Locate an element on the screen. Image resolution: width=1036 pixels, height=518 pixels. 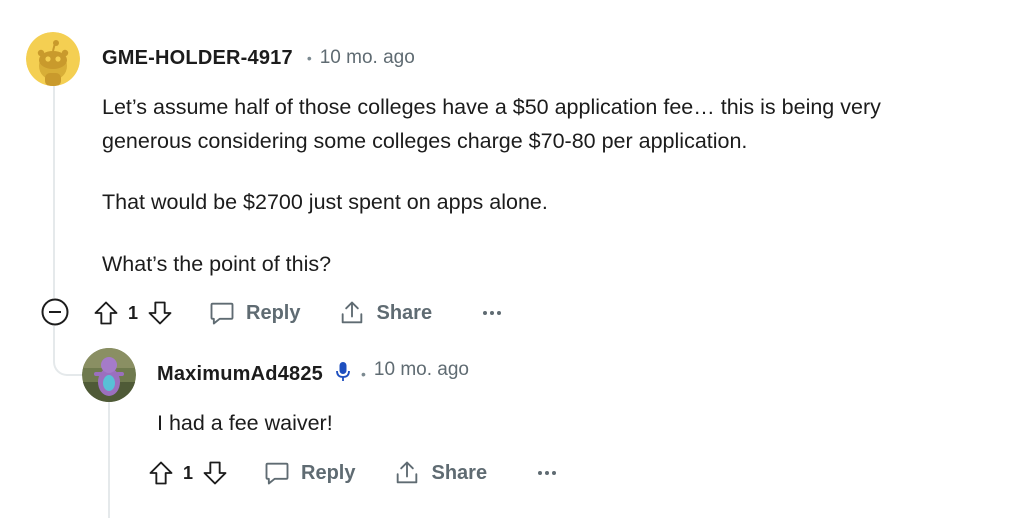
reply-body: I had a fee waiver! is located at coordinates (245, 423).